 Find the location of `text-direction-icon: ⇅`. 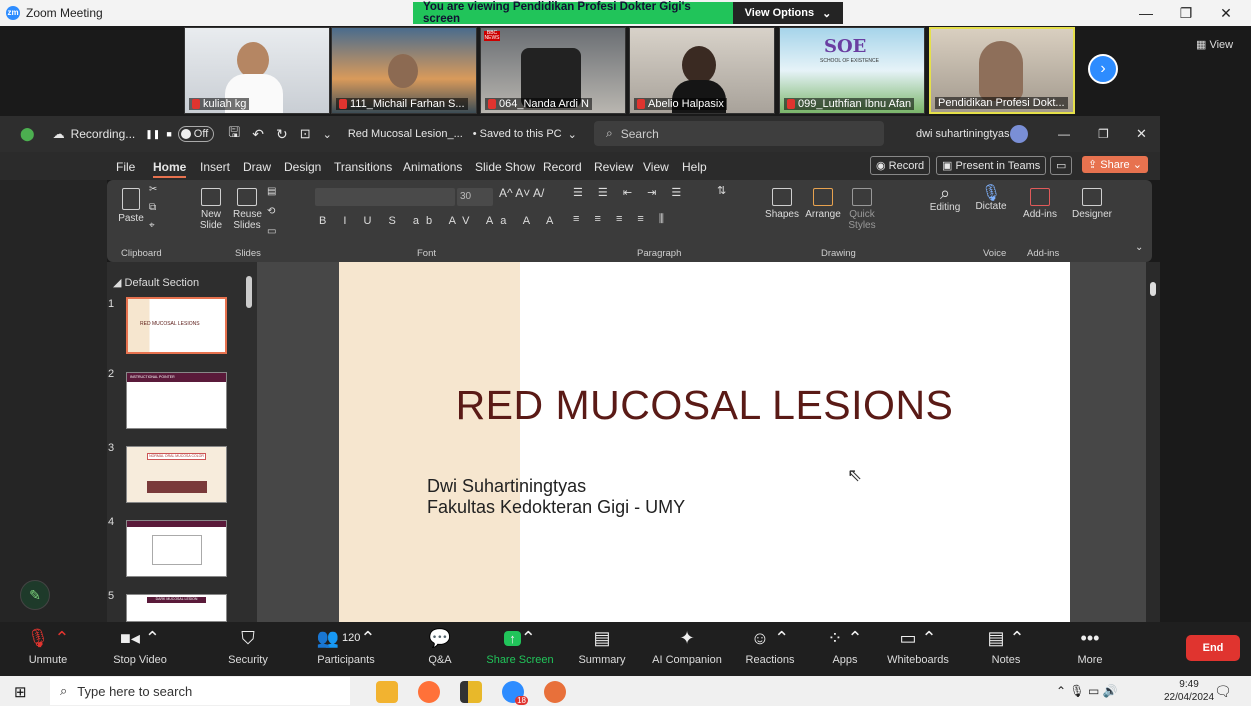

text-direction-icon: ⇅ is located at coordinates (721, 191).